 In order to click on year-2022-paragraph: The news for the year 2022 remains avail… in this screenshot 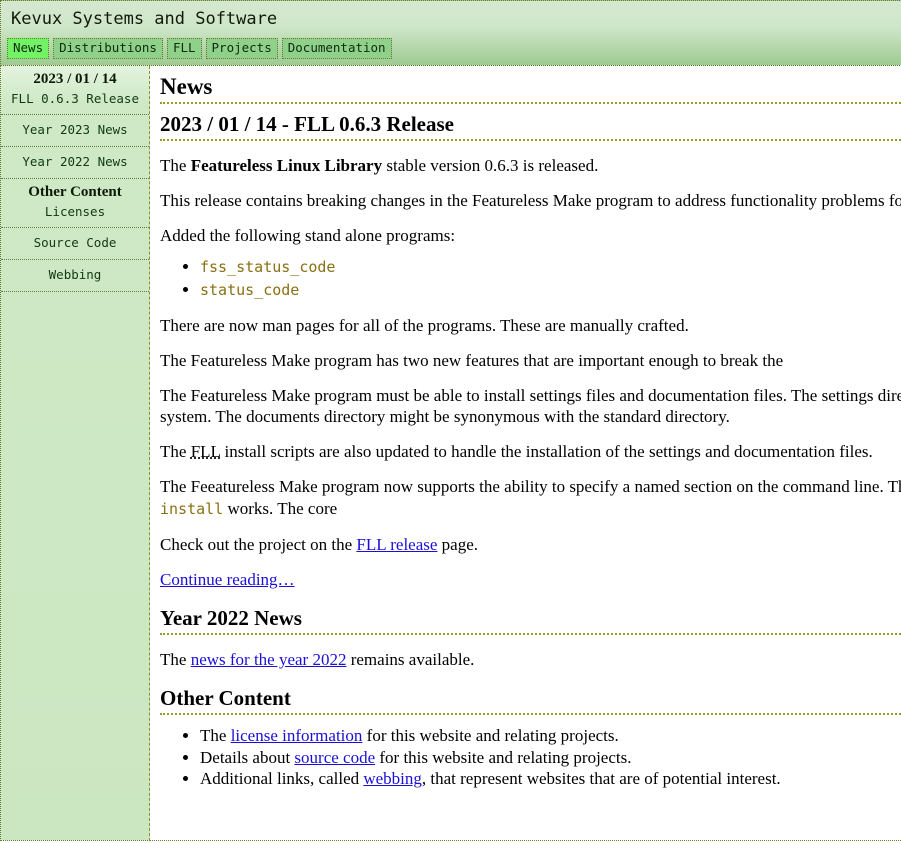, I will do `click(530, 659)`.